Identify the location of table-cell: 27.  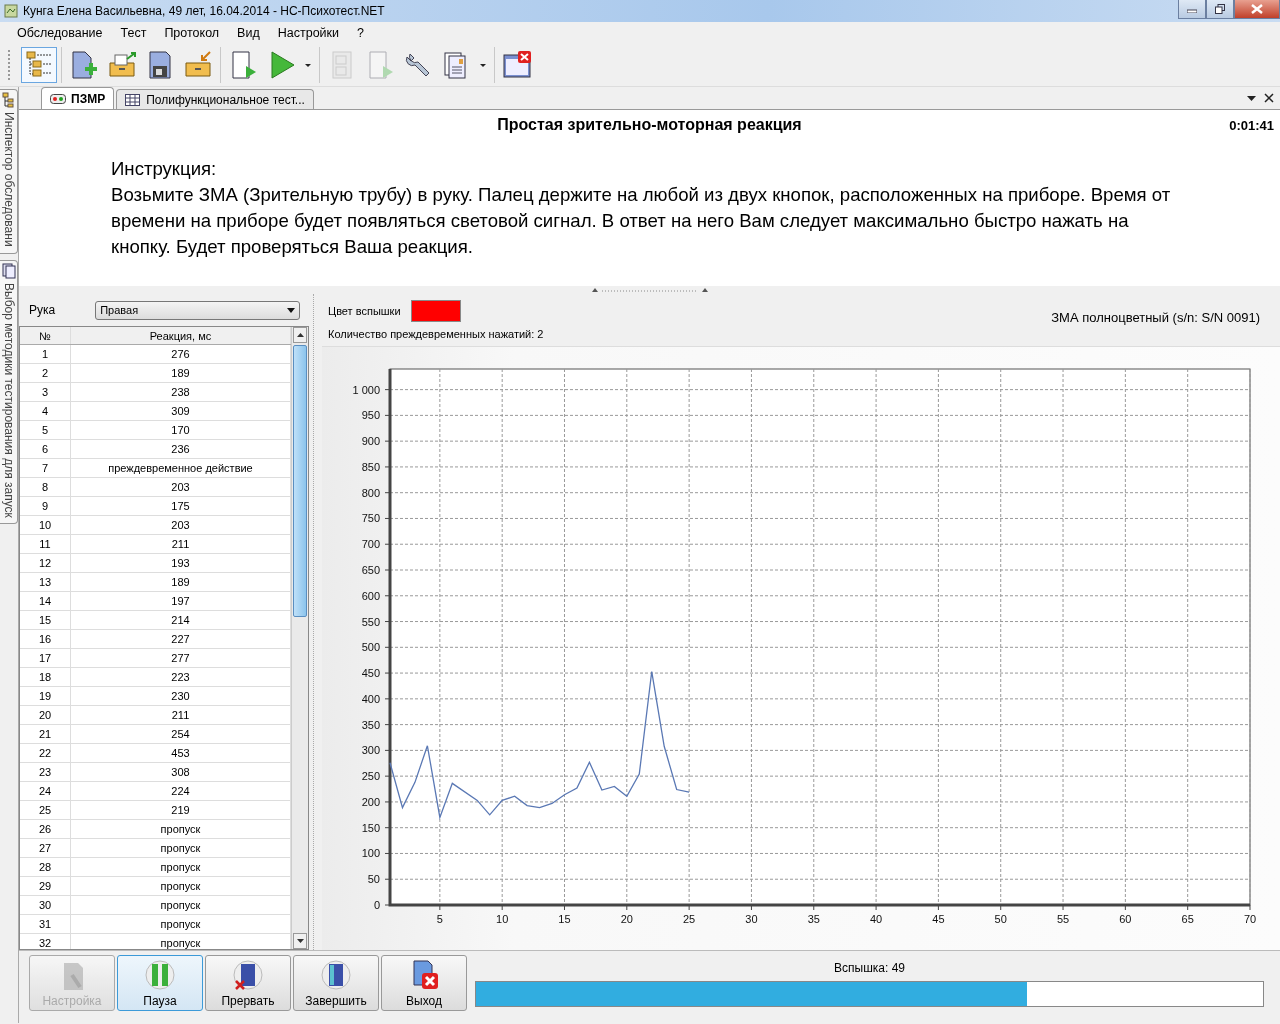
(45, 848).